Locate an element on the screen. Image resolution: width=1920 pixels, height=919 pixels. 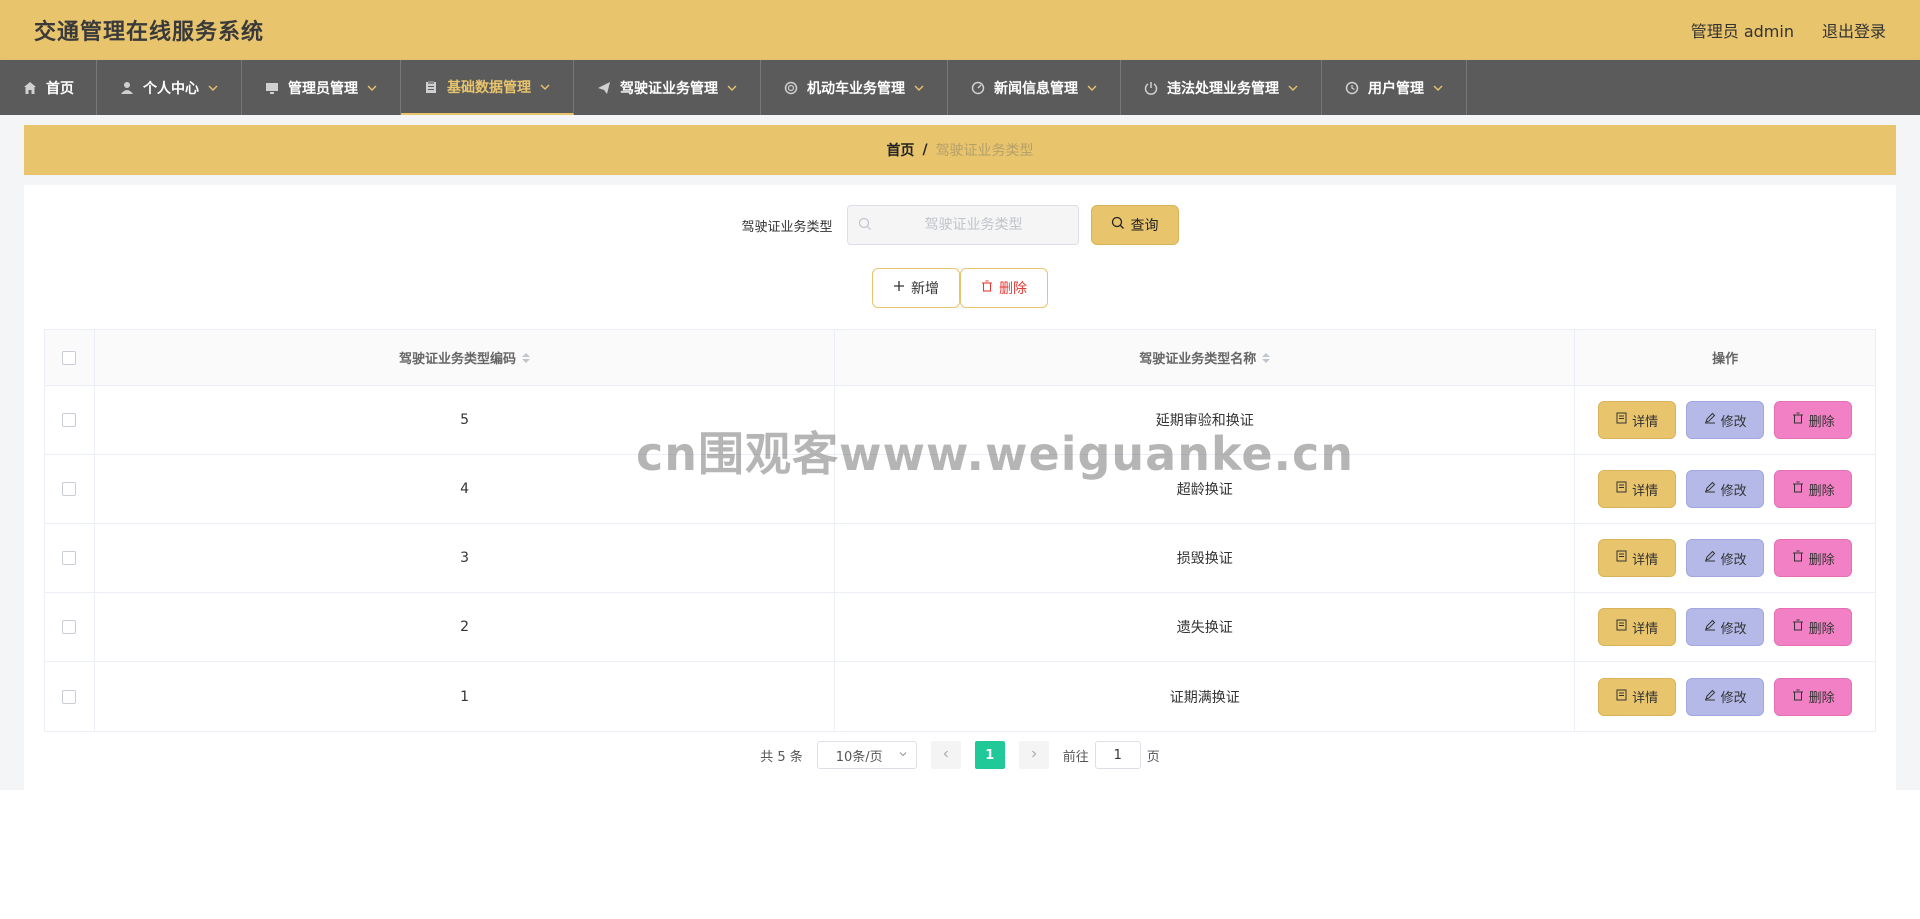
nav-item-home: 首页 is located at coordinates (48, 87).